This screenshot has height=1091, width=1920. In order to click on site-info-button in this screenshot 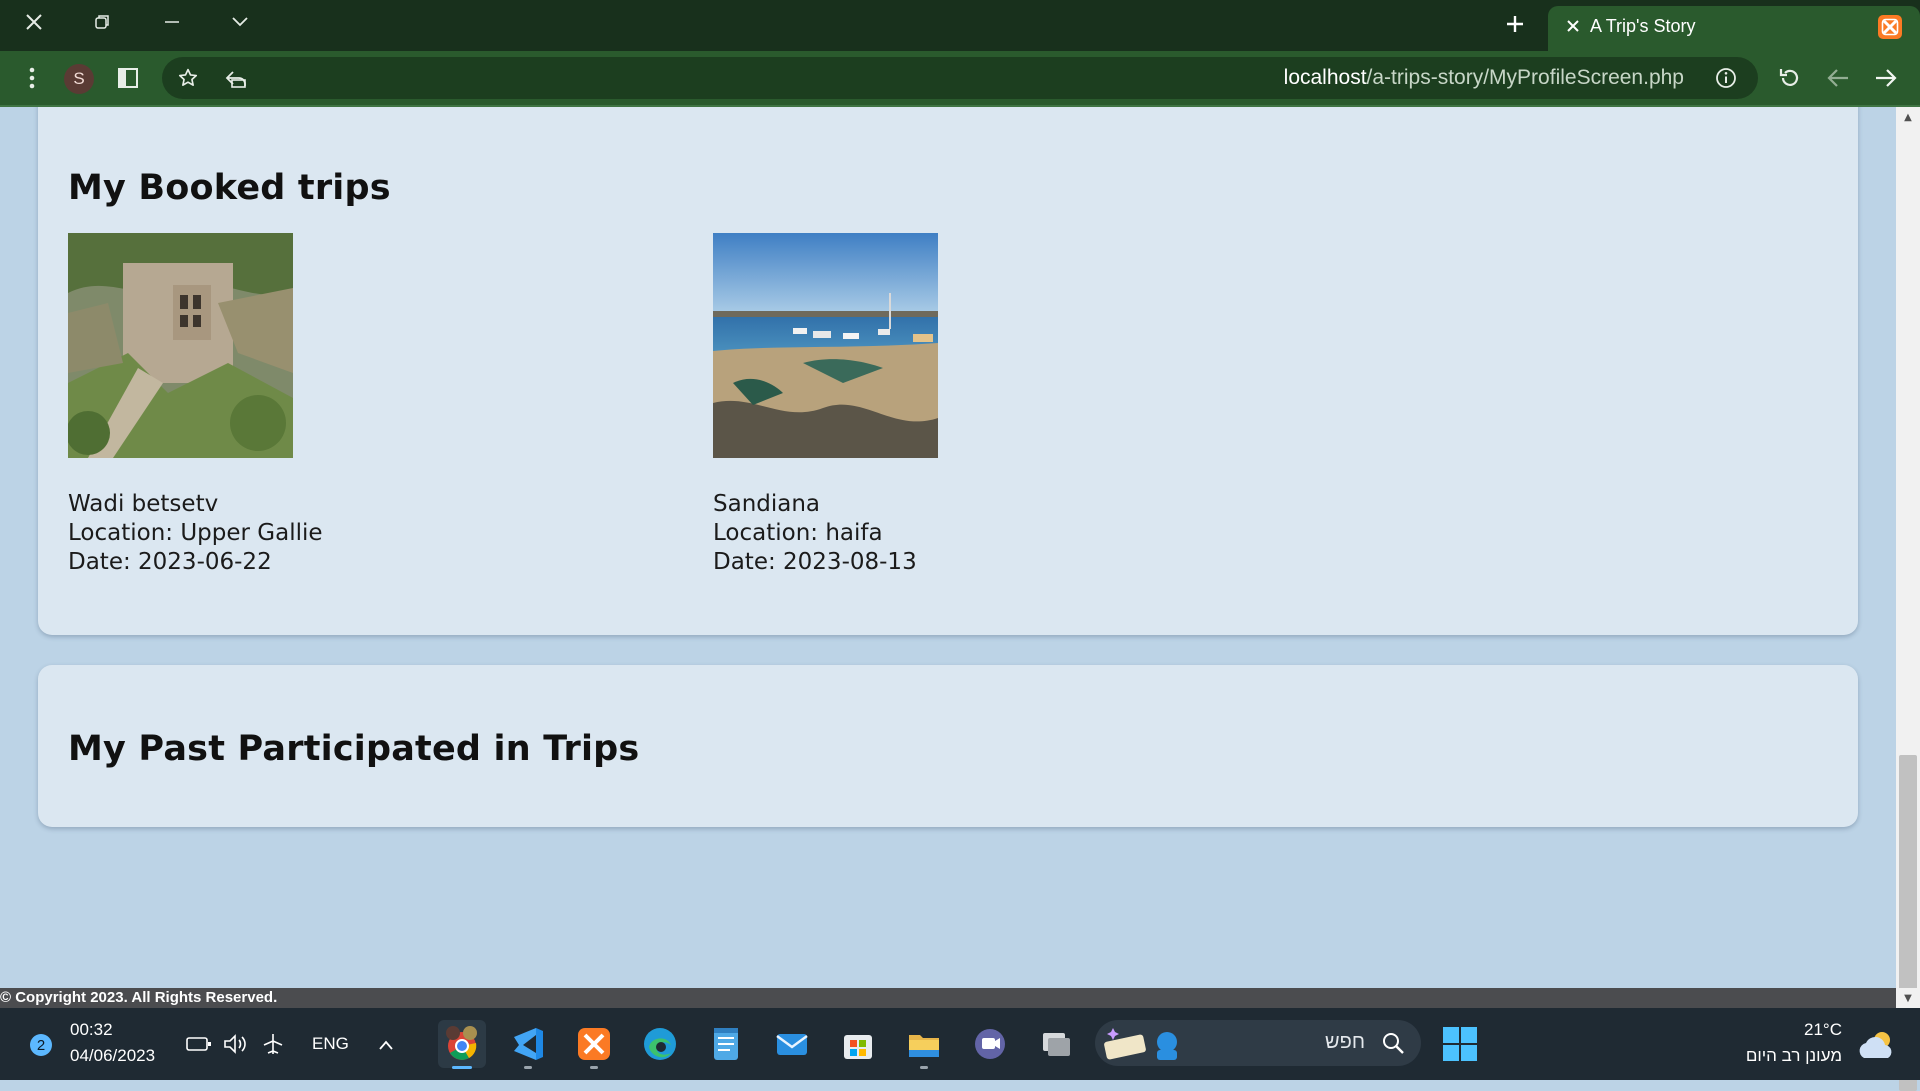, I will do `click(1726, 78)`.